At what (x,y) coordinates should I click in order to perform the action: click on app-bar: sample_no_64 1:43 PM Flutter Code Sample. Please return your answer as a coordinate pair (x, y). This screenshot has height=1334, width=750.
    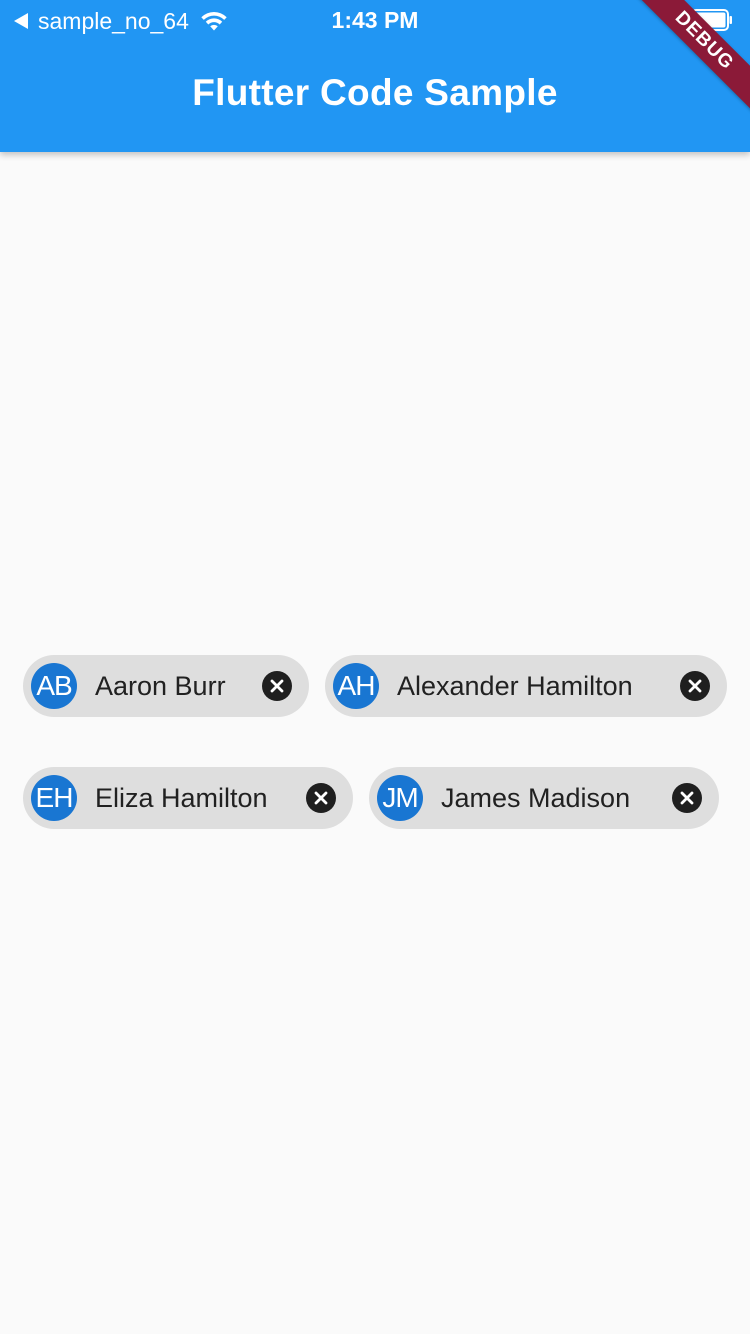
    Looking at the image, I should click on (375, 76).